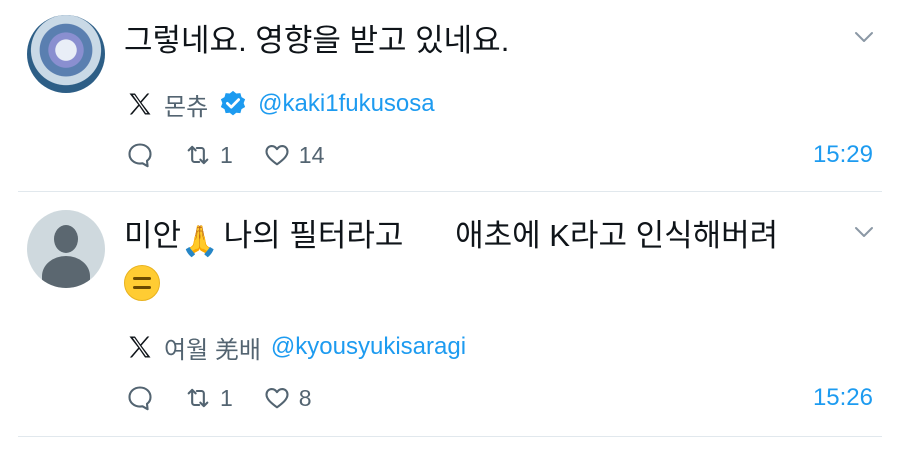  Describe the element at coordinates (368, 347) in the screenshot. I see `author-handle: @kyousyukisaragi` at that location.